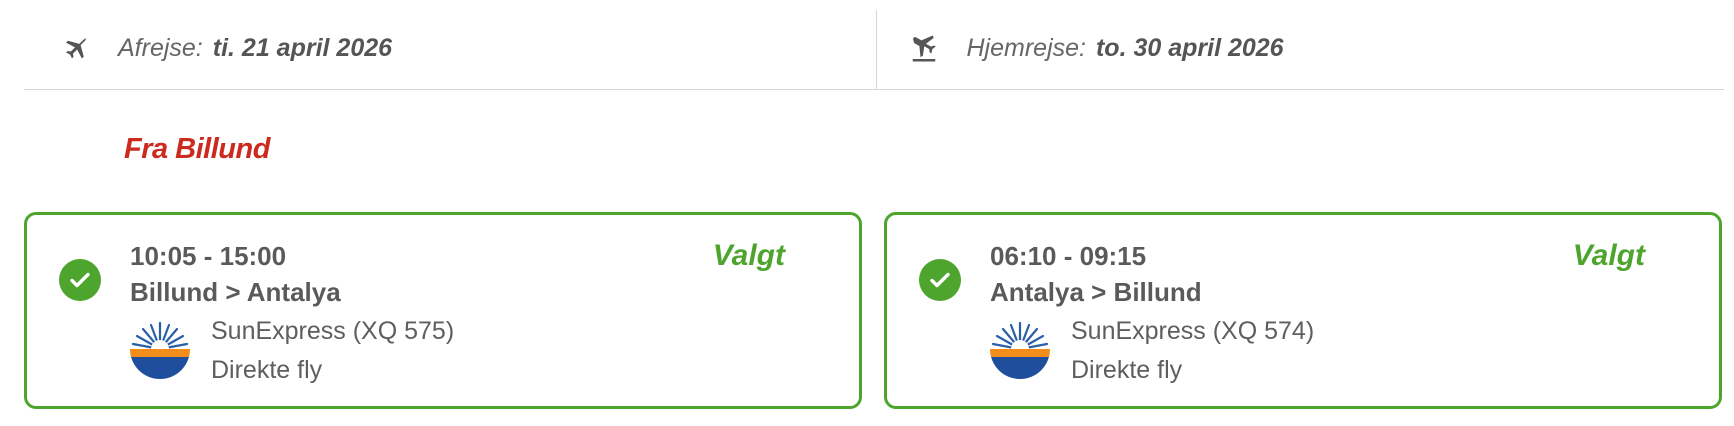  Describe the element at coordinates (79, 49) in the screenshot. I see `plane-takeoff-icon` at that location.